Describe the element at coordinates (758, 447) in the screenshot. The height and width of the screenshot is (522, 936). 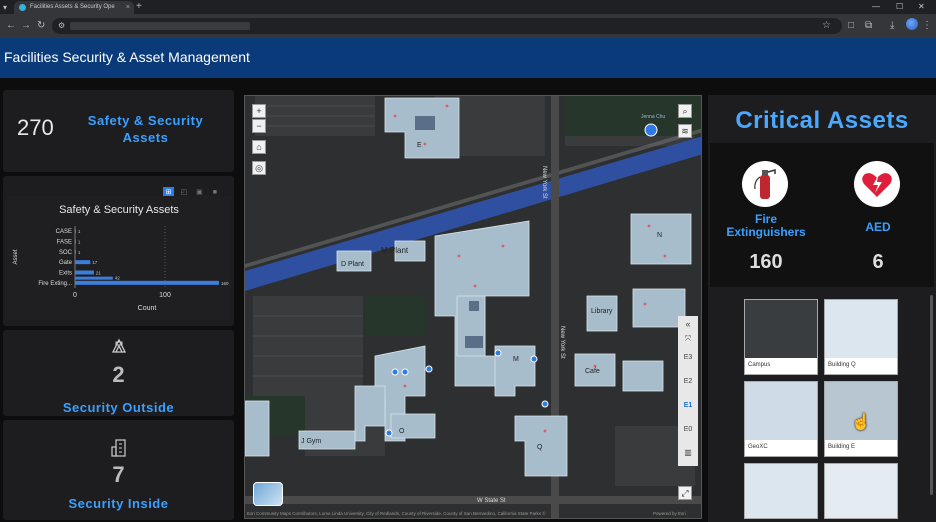
I see `thumbnail-label-geoxc: GeoXC` at that location.